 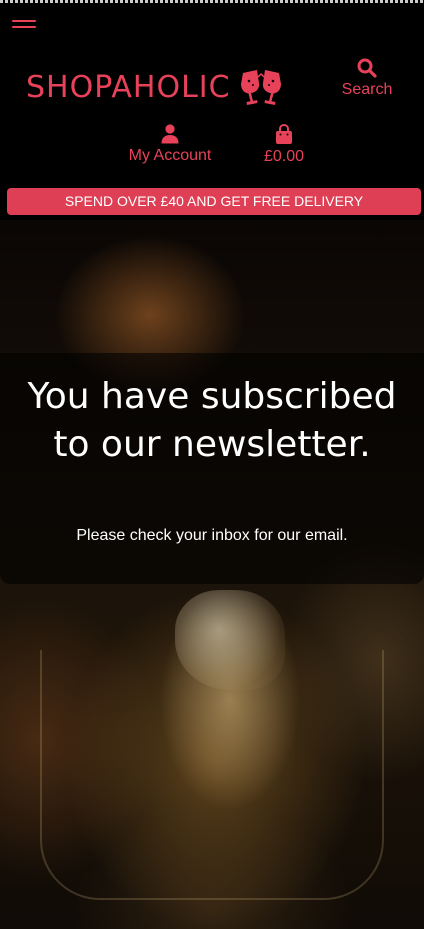 What do you see at coordinates (284, 156) in the screenshot?
I see `cart-total: £0.00` at bounding box center [284, 156].